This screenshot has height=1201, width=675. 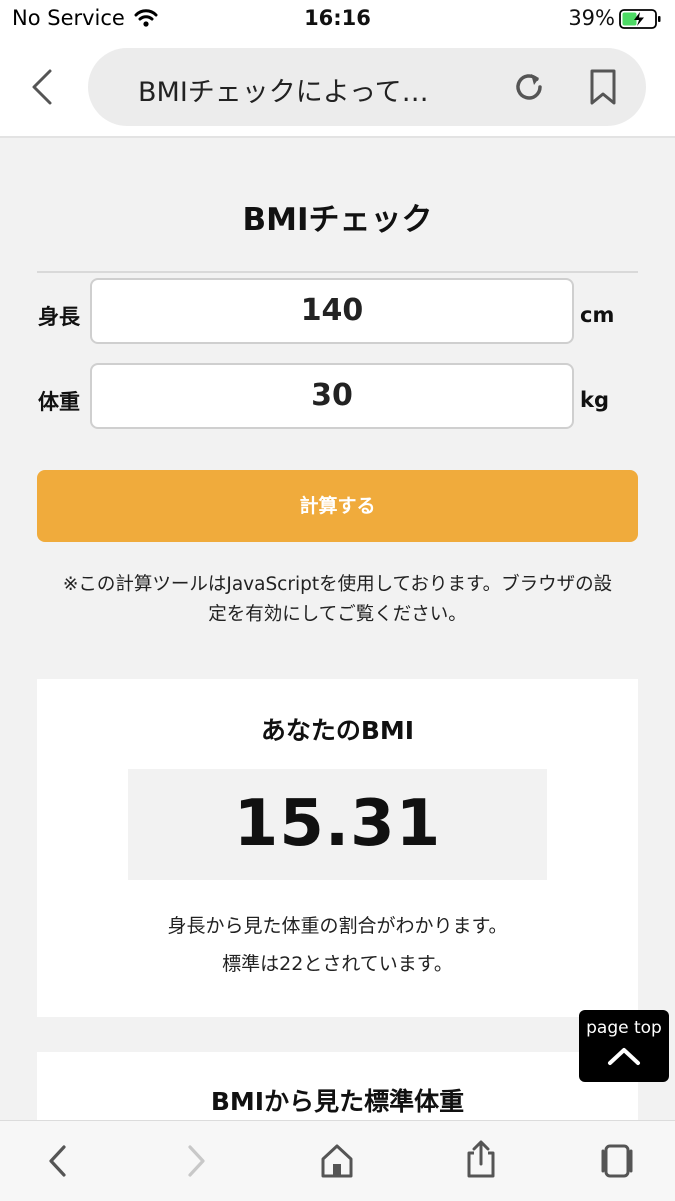 I want to click on weight-input: 30, so click(x=332, y=396).